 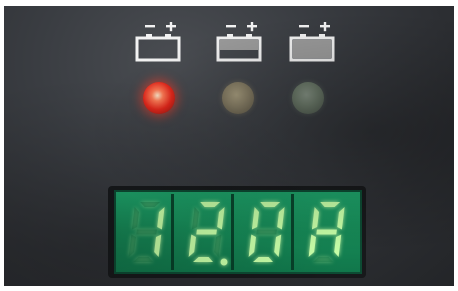 What do you see at coordinates (239, 42) in the screenshot?
I see `battery-half-icon` at bounding box center [239, 42].